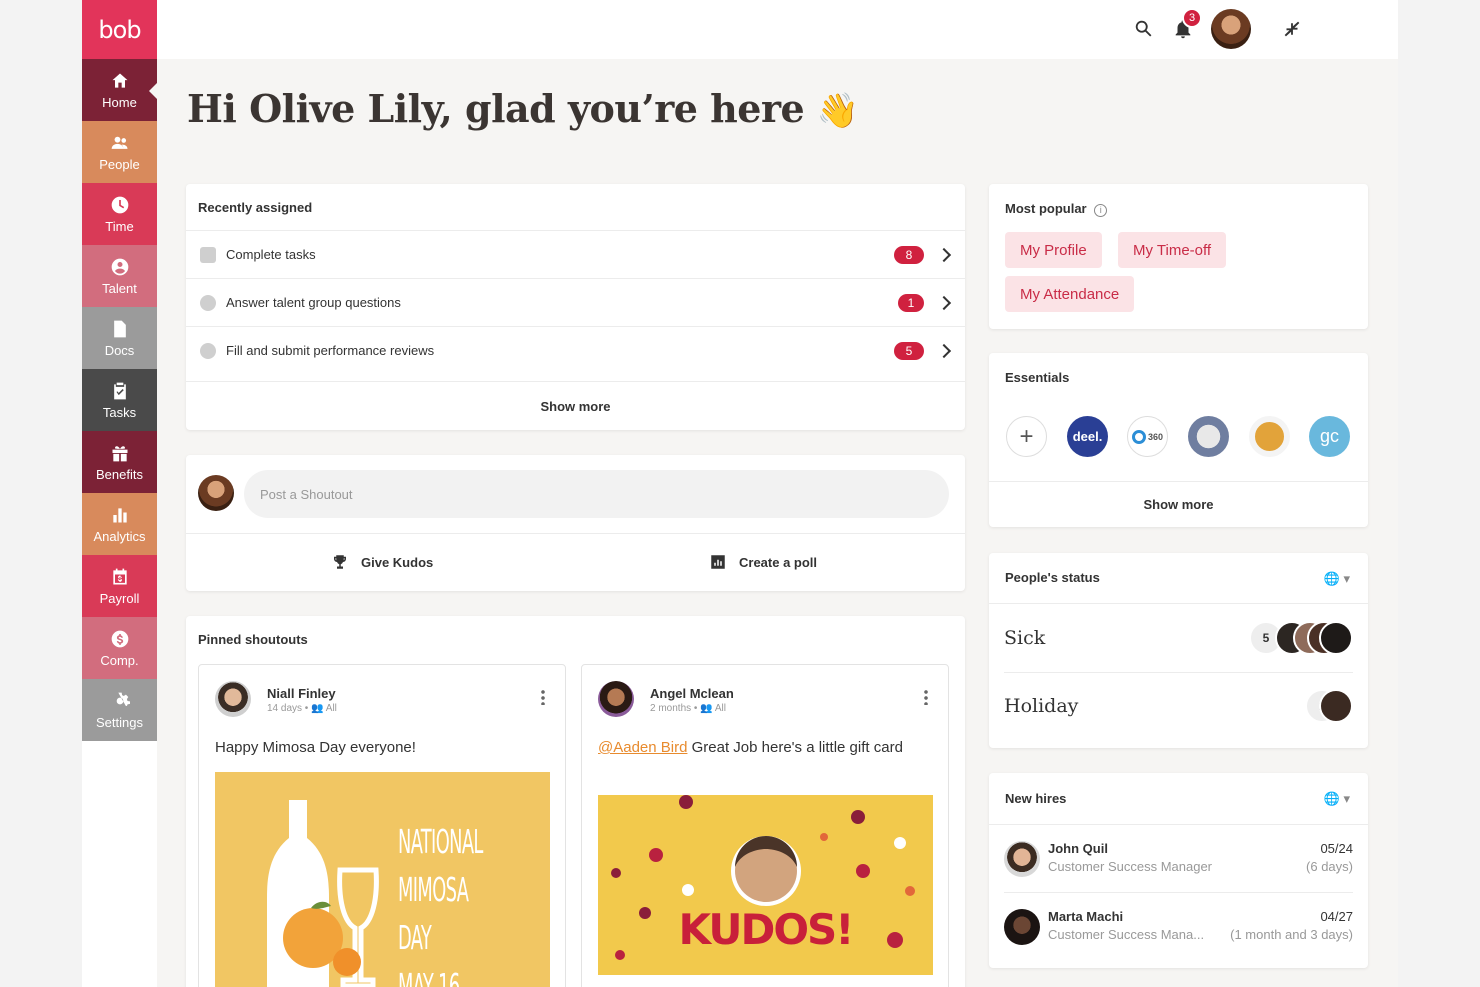  I want to click on bob-logo: bob, so click(119, 29).